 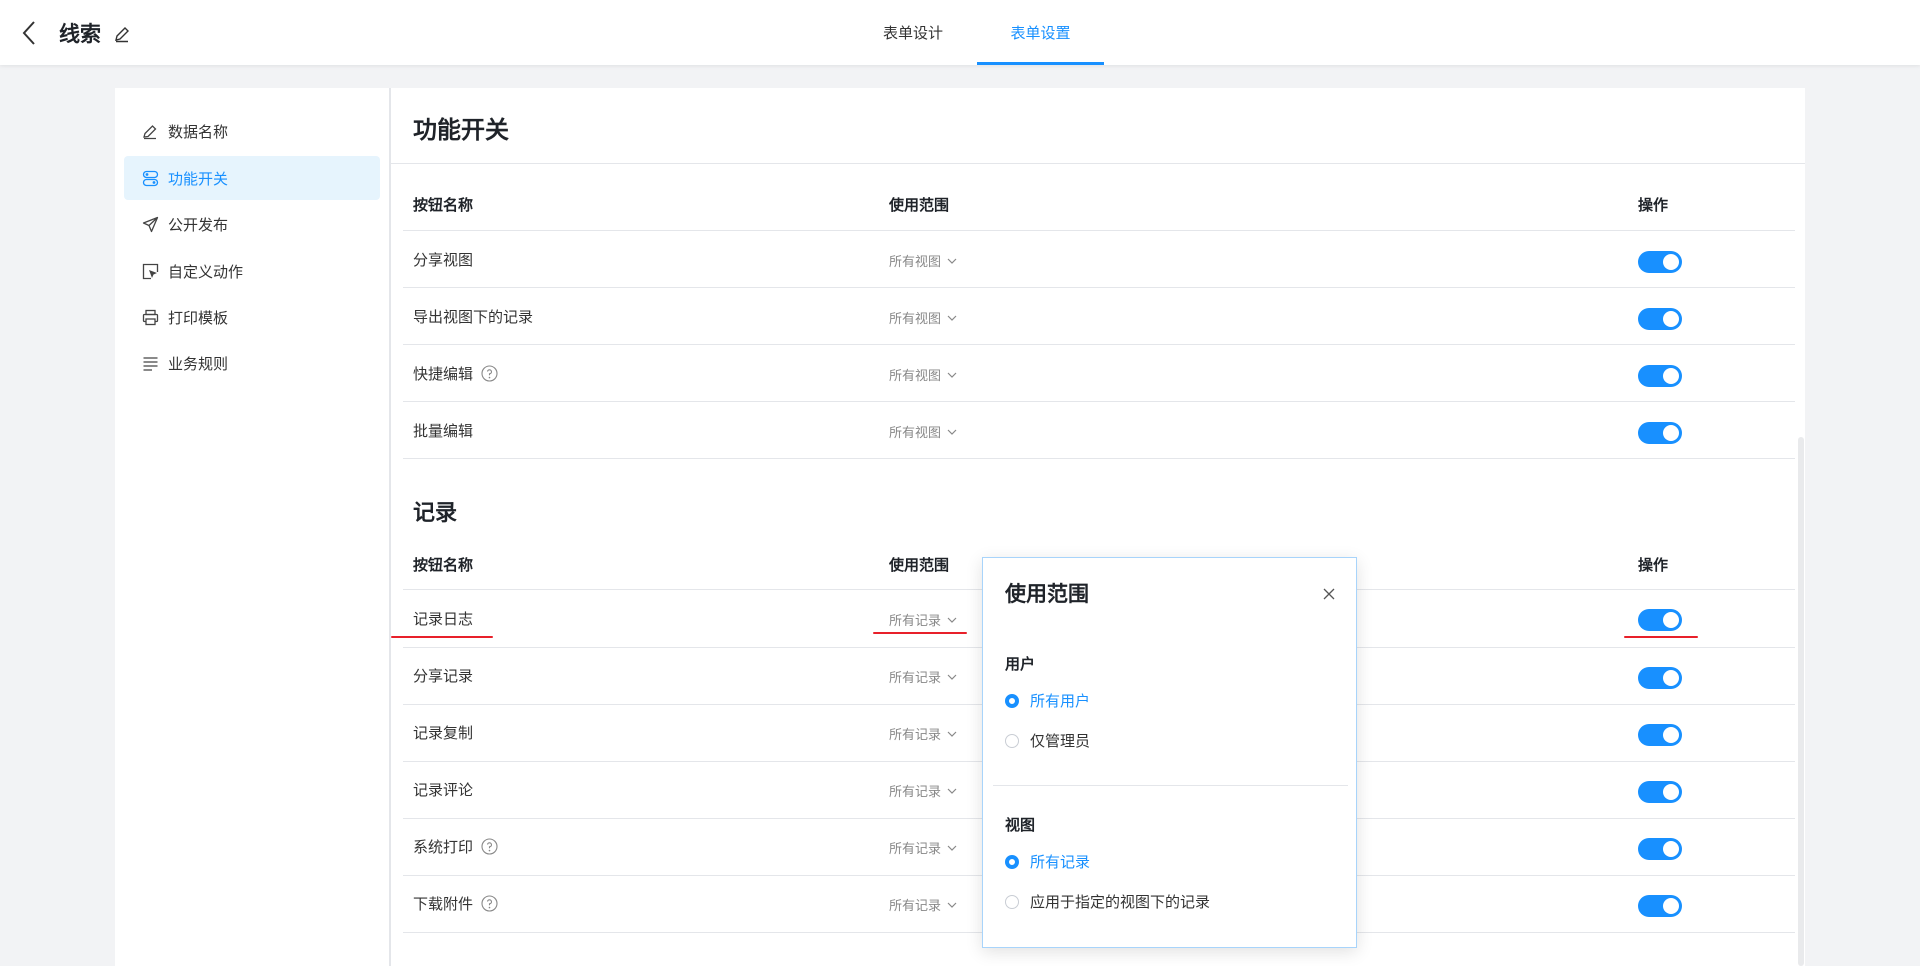 I want to click on row-name: 导出视图下的记录, so click(x=473, y=317).